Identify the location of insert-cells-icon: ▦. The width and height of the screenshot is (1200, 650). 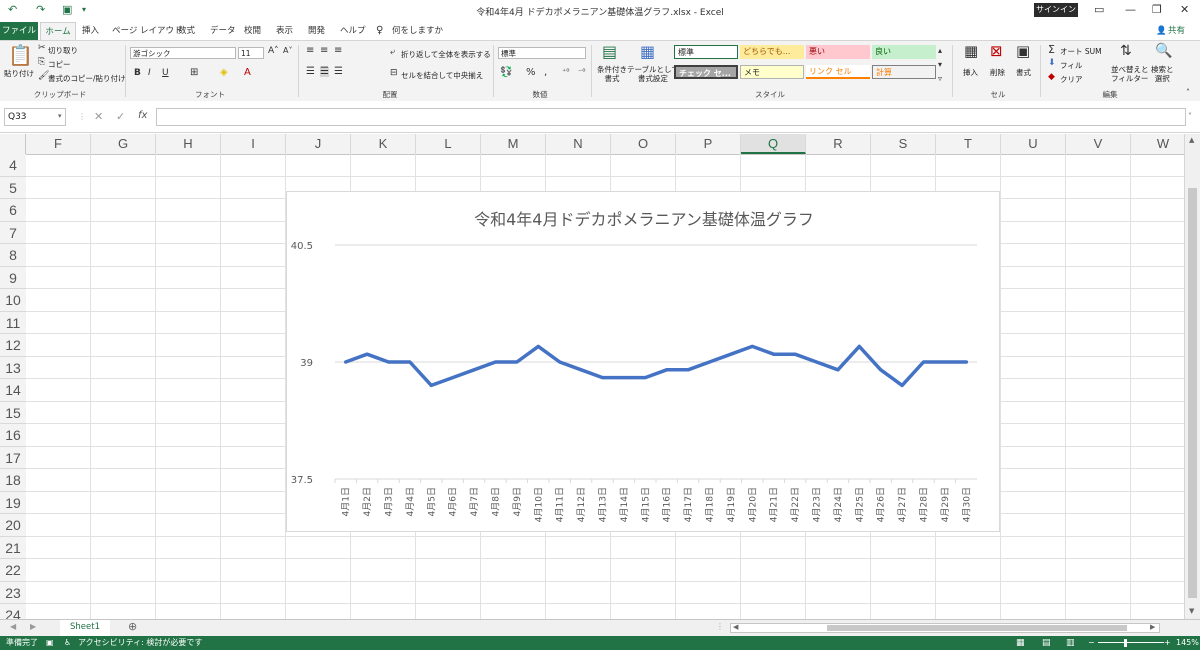
(971, 51).